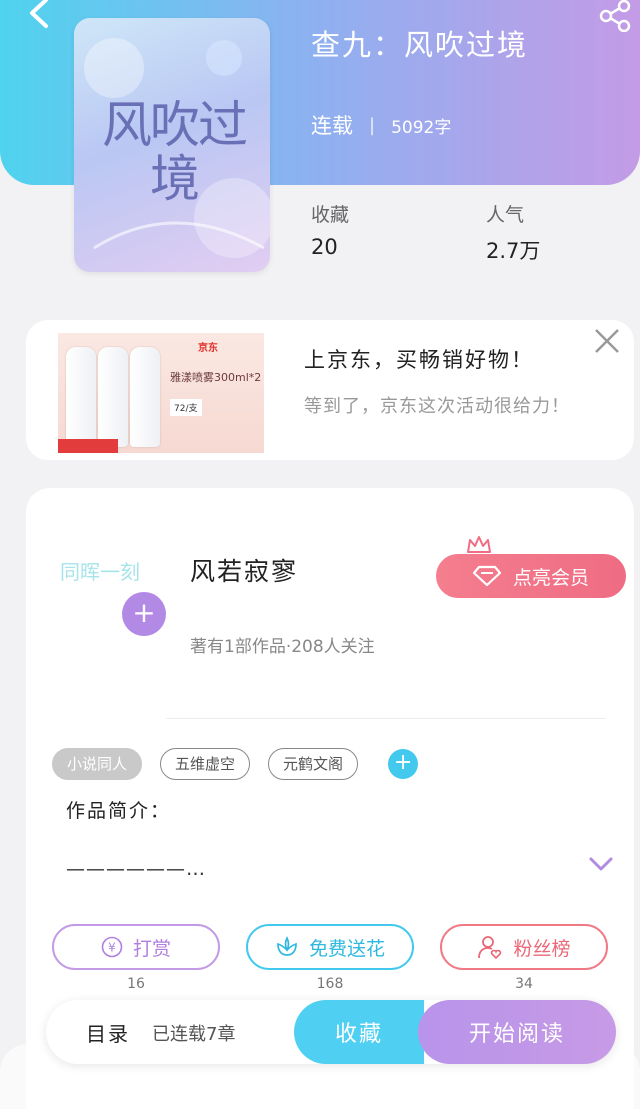  What do you see at coordinates (208, 348) in the screenshot?
I see `ad-brand: 京东` at bounding box center [208, 348].